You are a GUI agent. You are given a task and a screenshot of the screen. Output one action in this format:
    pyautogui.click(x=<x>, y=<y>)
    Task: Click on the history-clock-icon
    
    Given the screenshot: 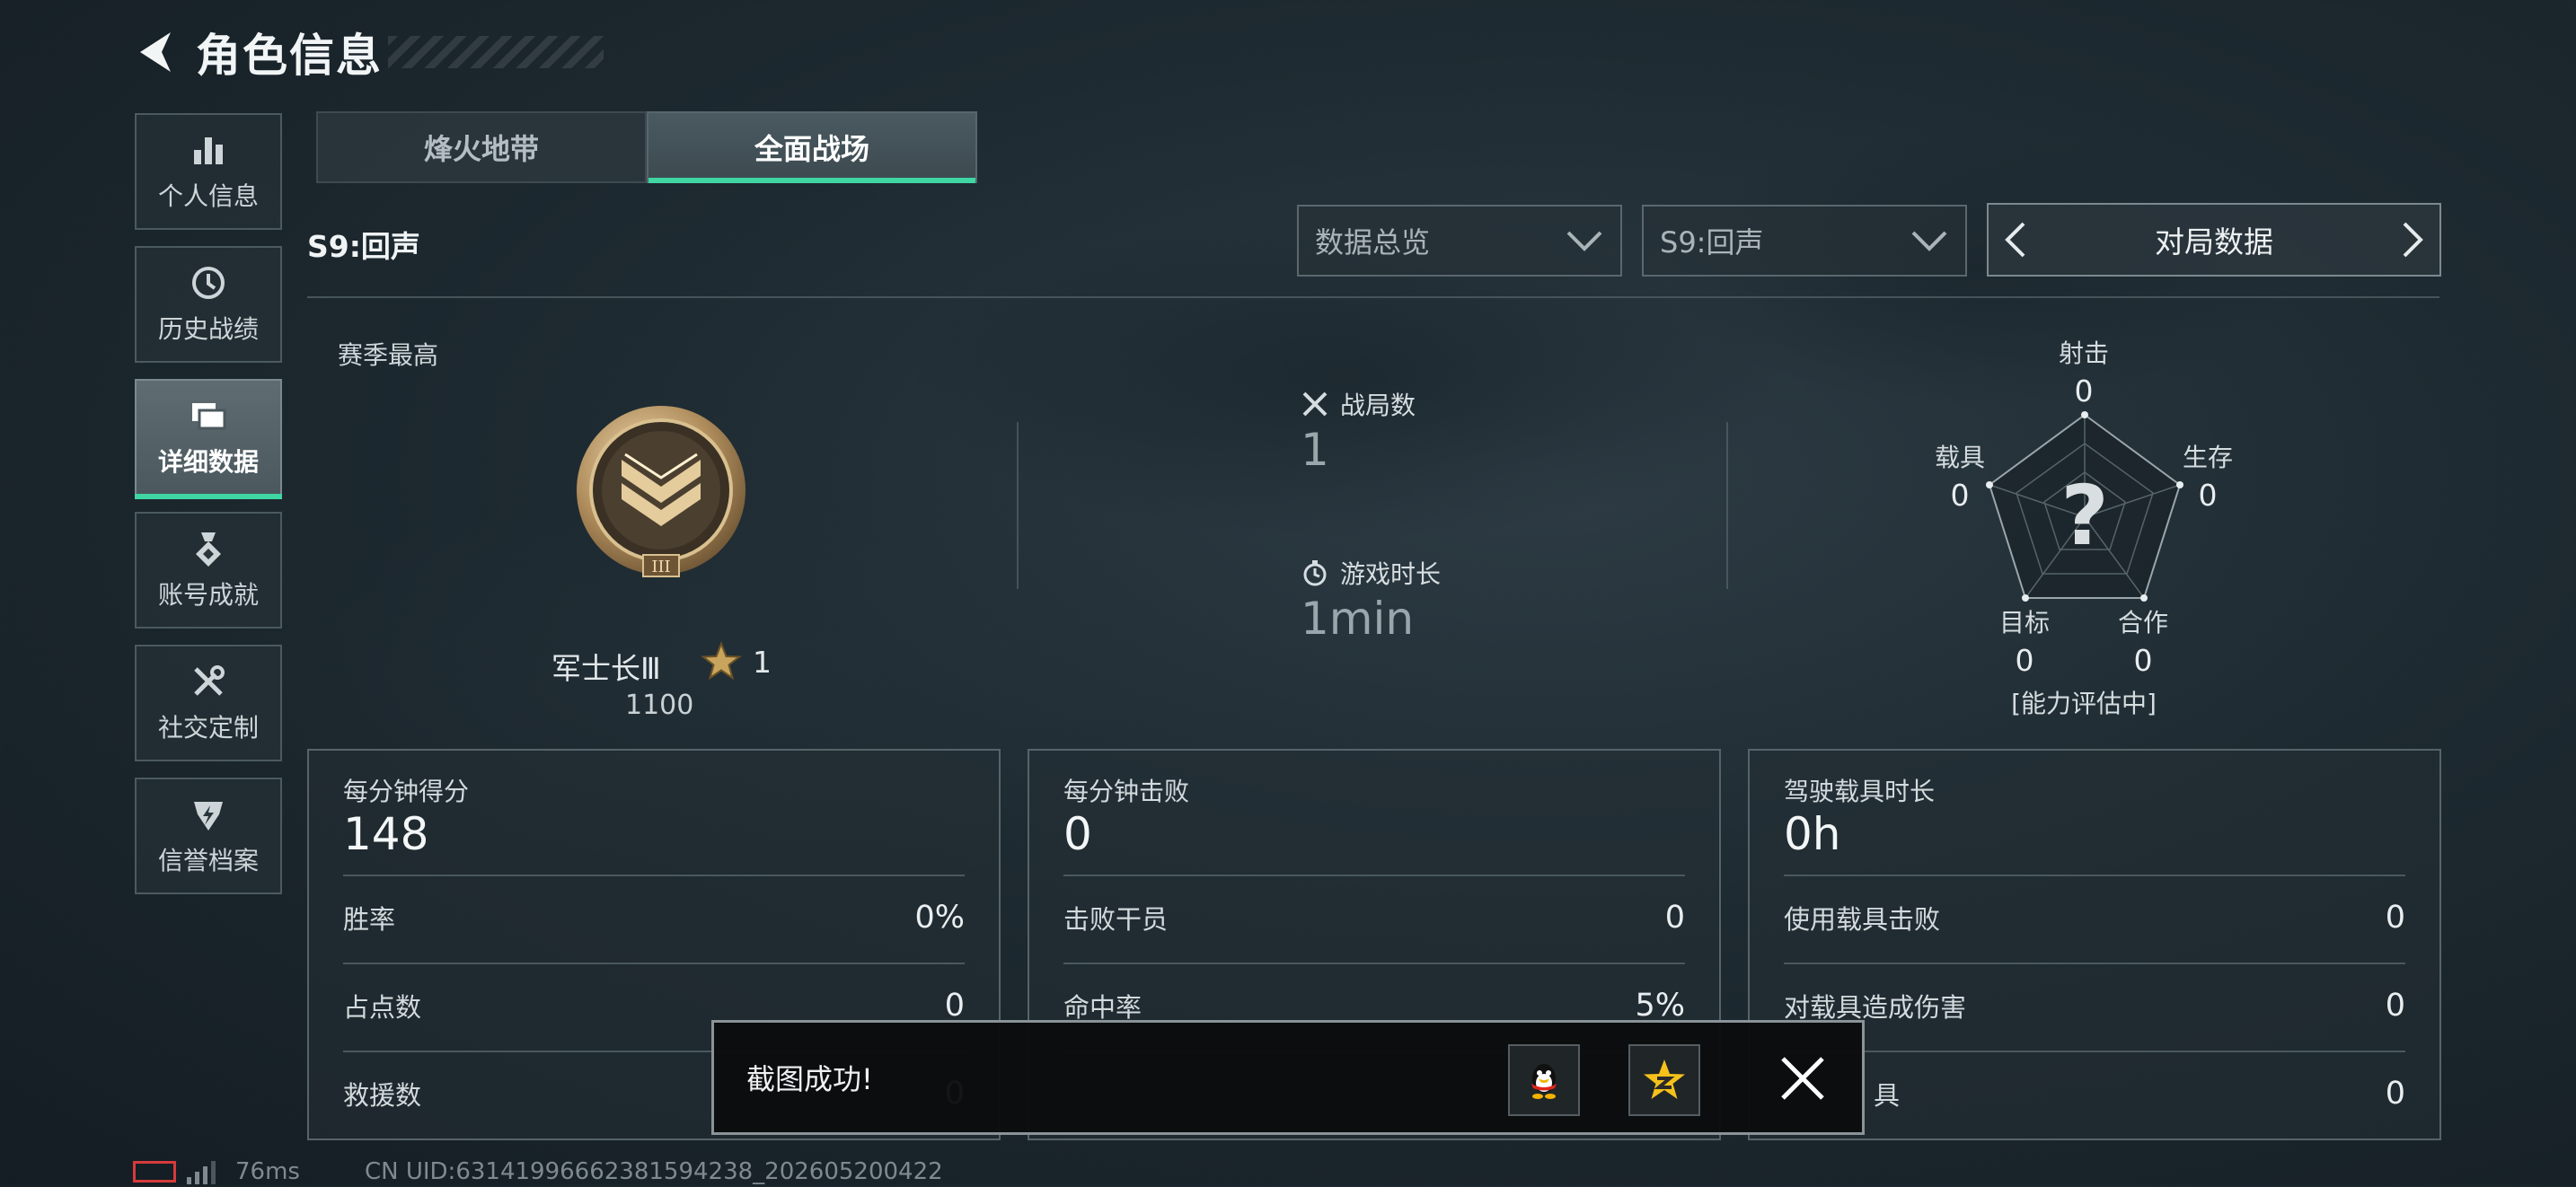 What is the action you would take?
    pyautogui.click(x=208, y=283)
    